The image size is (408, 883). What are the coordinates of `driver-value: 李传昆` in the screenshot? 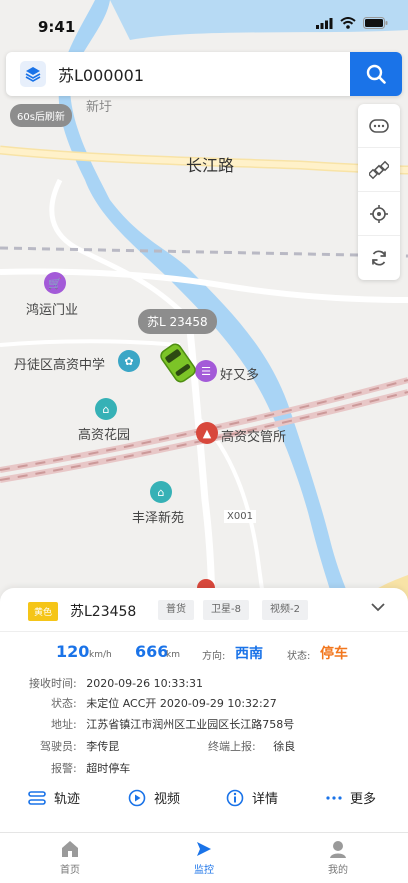 It's located at (103, 746).